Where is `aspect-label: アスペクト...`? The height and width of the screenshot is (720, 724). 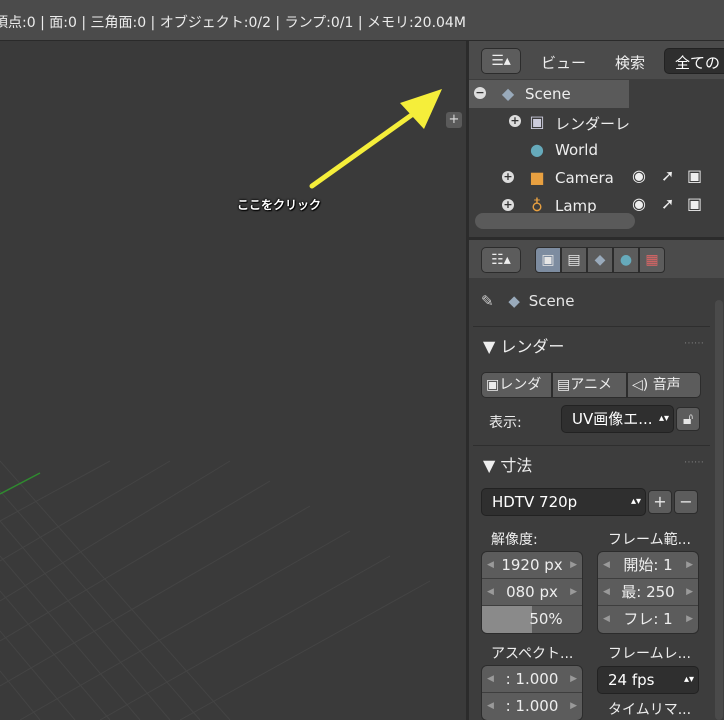
aspect-label: アスペクト... is located at coordinates (532, 654).